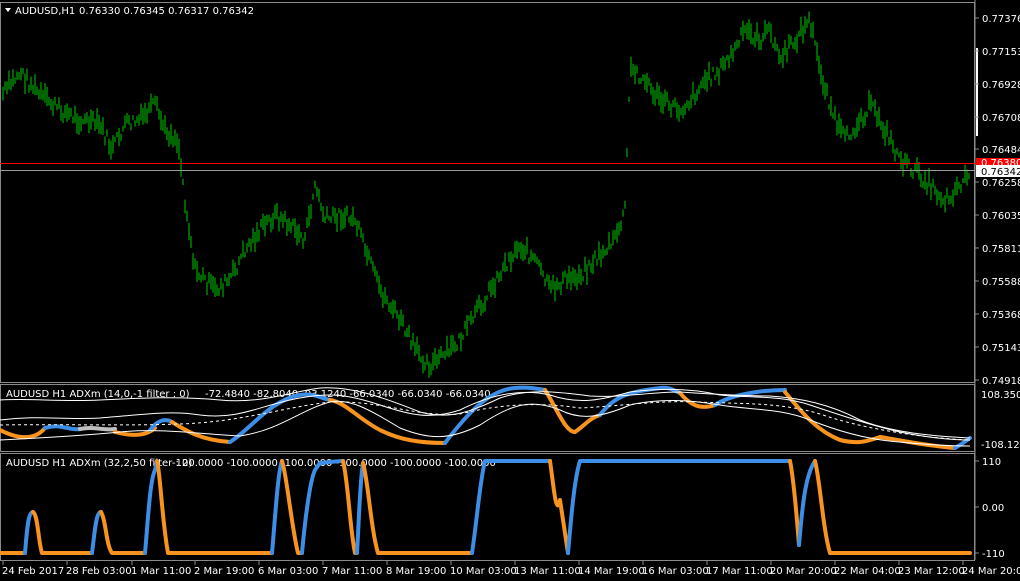 This screenshot has height=581, width=1020. Describe the element at coordinates (224, 571) in the screenshot. I see `time-tick-label: 2 Mar 19:00` at that location.